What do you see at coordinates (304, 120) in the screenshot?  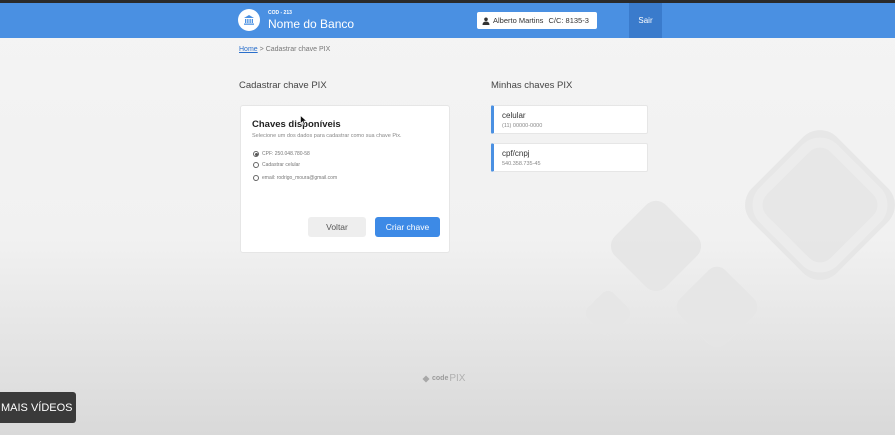 I see `mouse-cursor-icon` at bounding box center [304, 120].